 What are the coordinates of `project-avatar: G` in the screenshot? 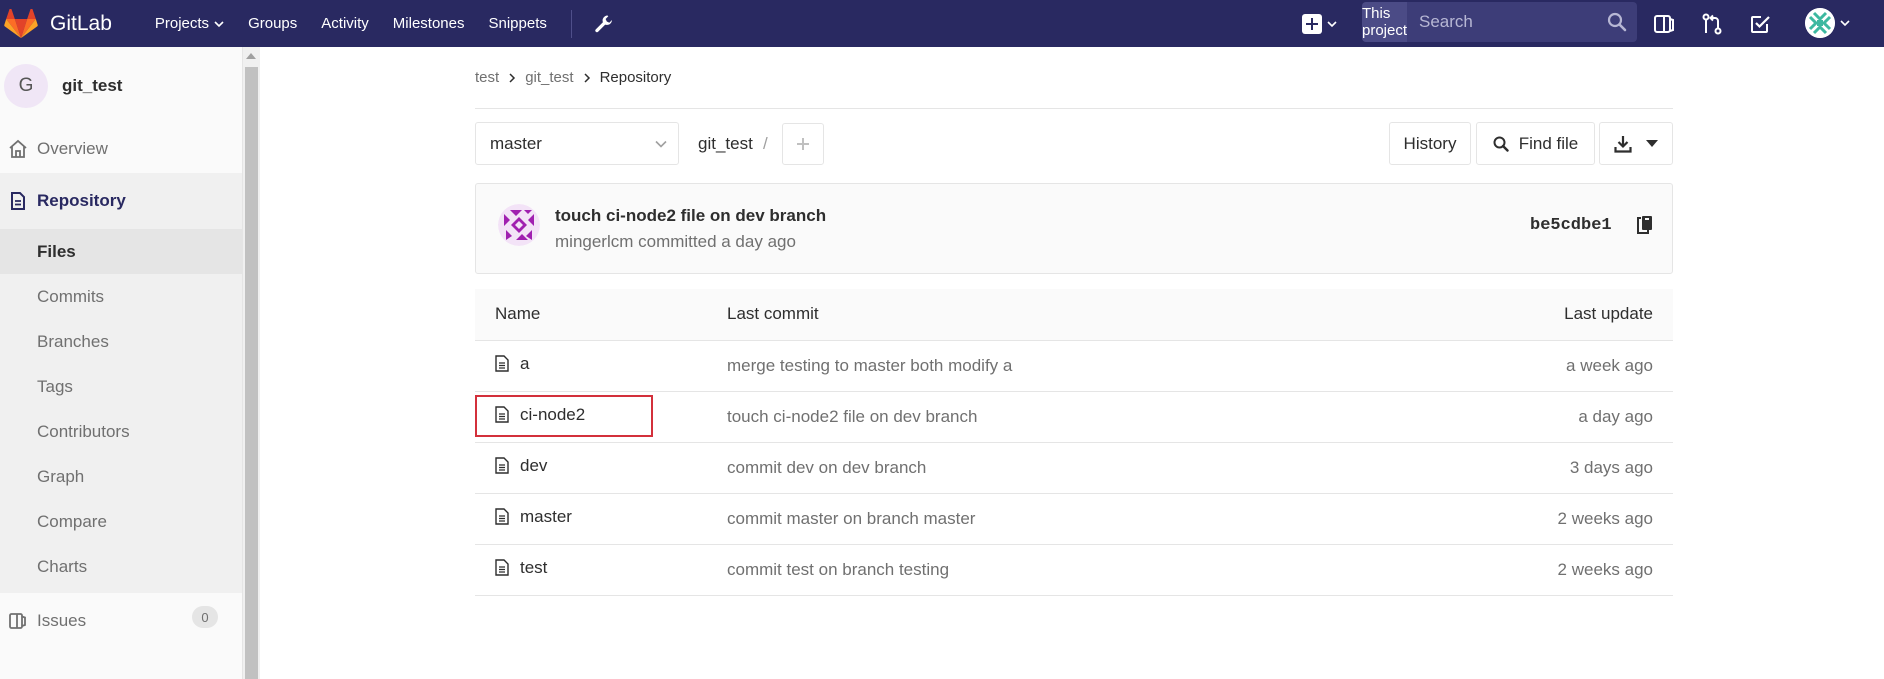 It's located at (26, 86).